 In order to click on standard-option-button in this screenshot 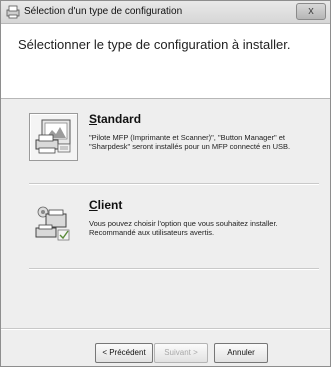, I will do `click(53, 137)`.